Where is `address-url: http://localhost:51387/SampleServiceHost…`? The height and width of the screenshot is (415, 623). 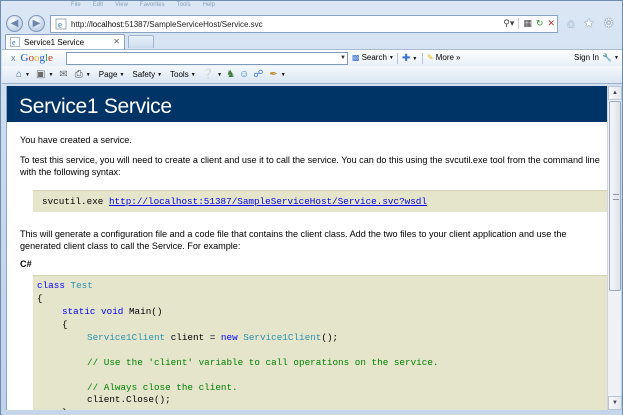 address-url: http://localhost:51387/SampleServiceHost… is located at coordinates (167, 24).